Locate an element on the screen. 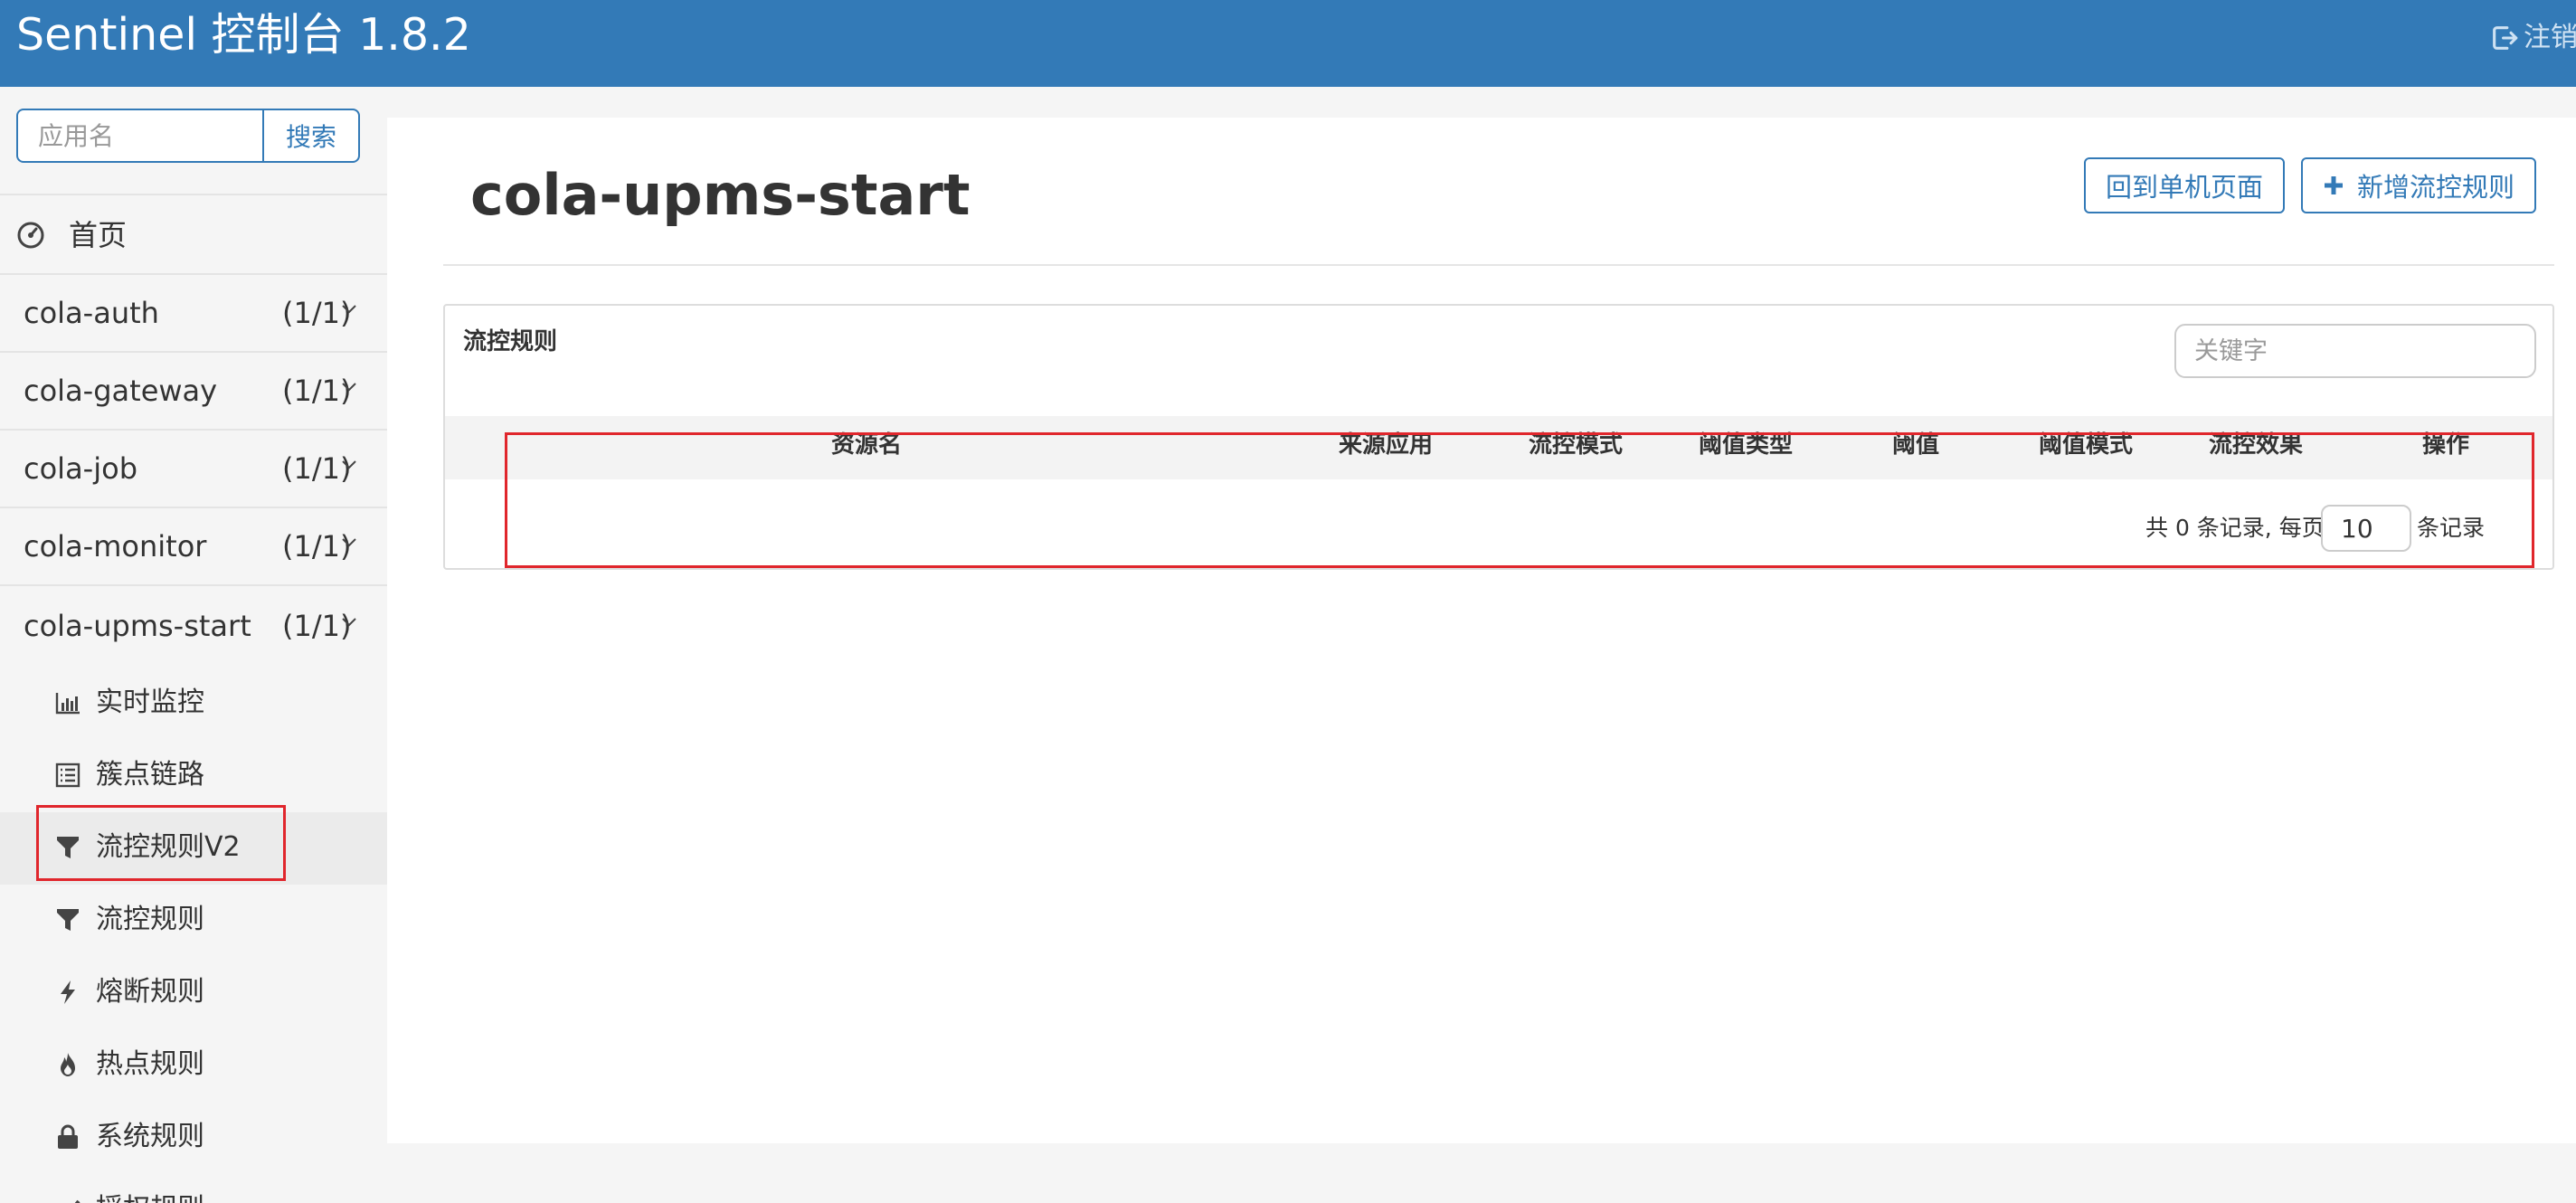 Image resolution: width=2576 pixels, height=1203 pixels. sidebar-item-label: 首页 is located at coordinates (98, 235).